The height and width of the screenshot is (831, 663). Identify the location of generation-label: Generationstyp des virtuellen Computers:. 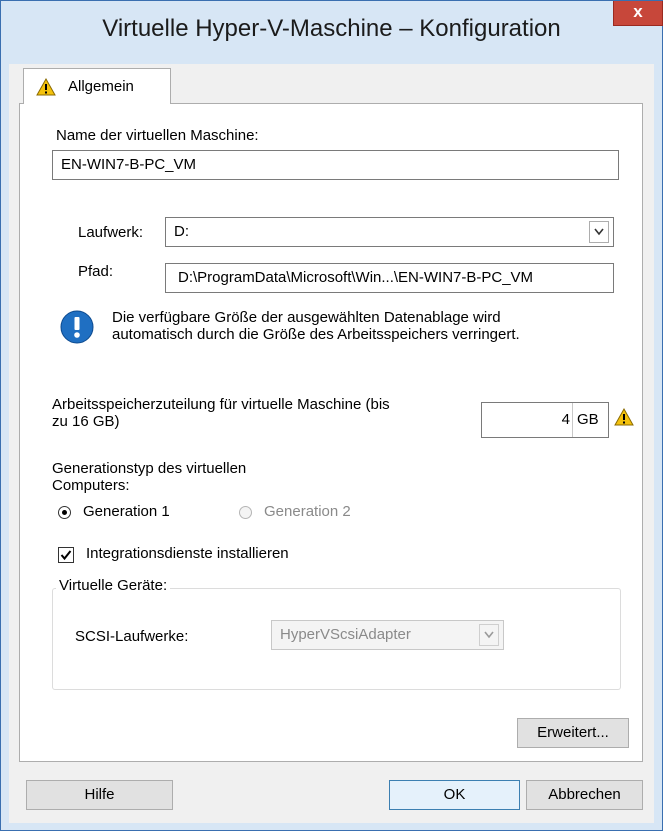
(149, 477).